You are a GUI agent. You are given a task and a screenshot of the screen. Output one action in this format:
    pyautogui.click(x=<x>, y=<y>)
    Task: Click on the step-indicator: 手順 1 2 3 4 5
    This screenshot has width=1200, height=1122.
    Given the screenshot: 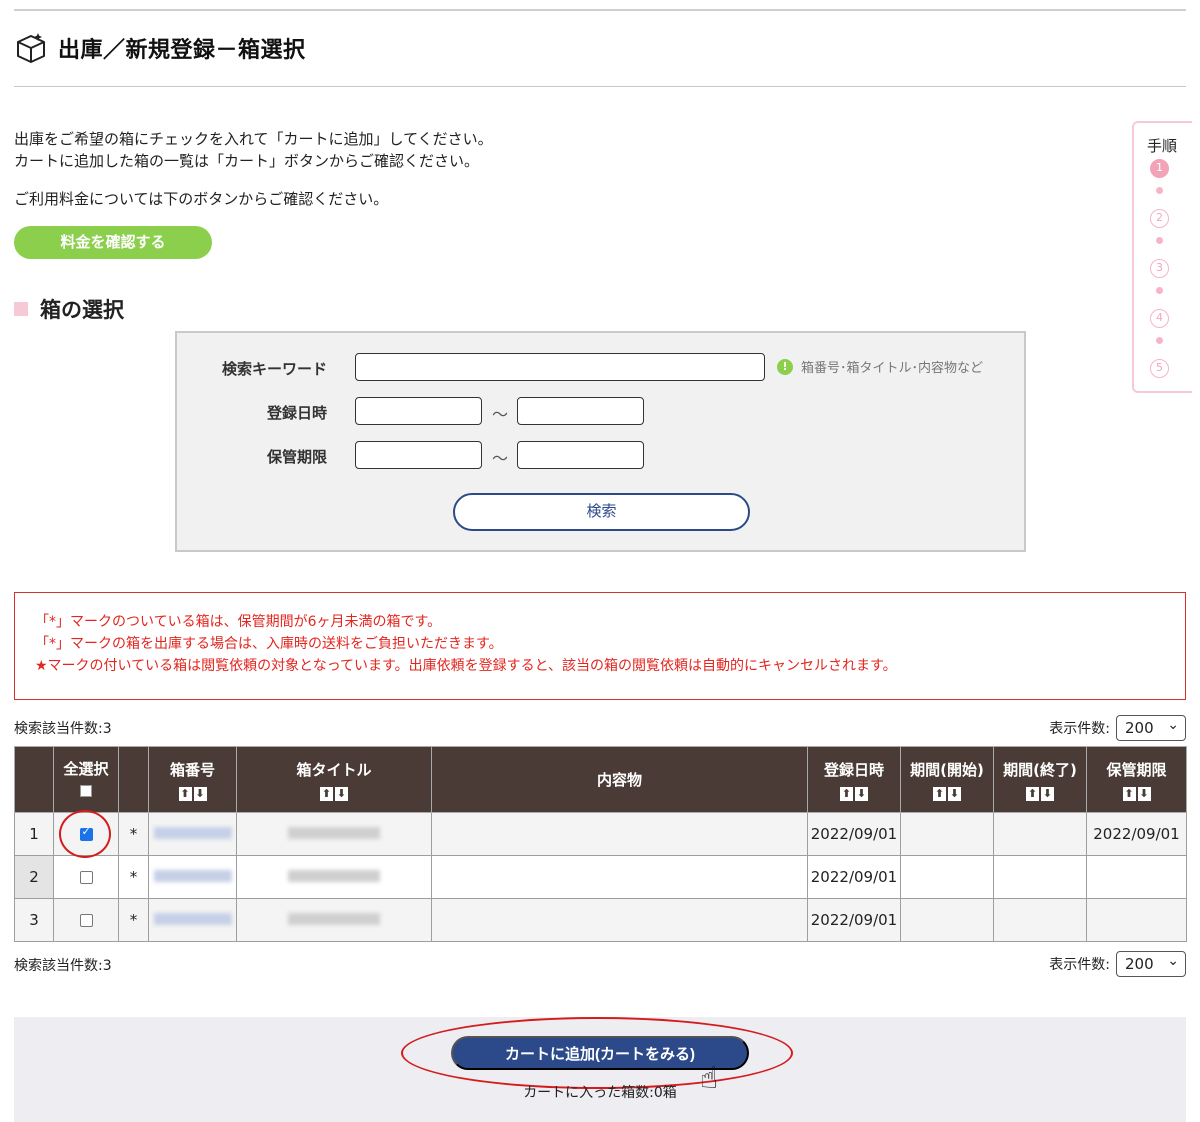 What is the action you would take?
    pyautogui.click(x=1162, y=257)
    